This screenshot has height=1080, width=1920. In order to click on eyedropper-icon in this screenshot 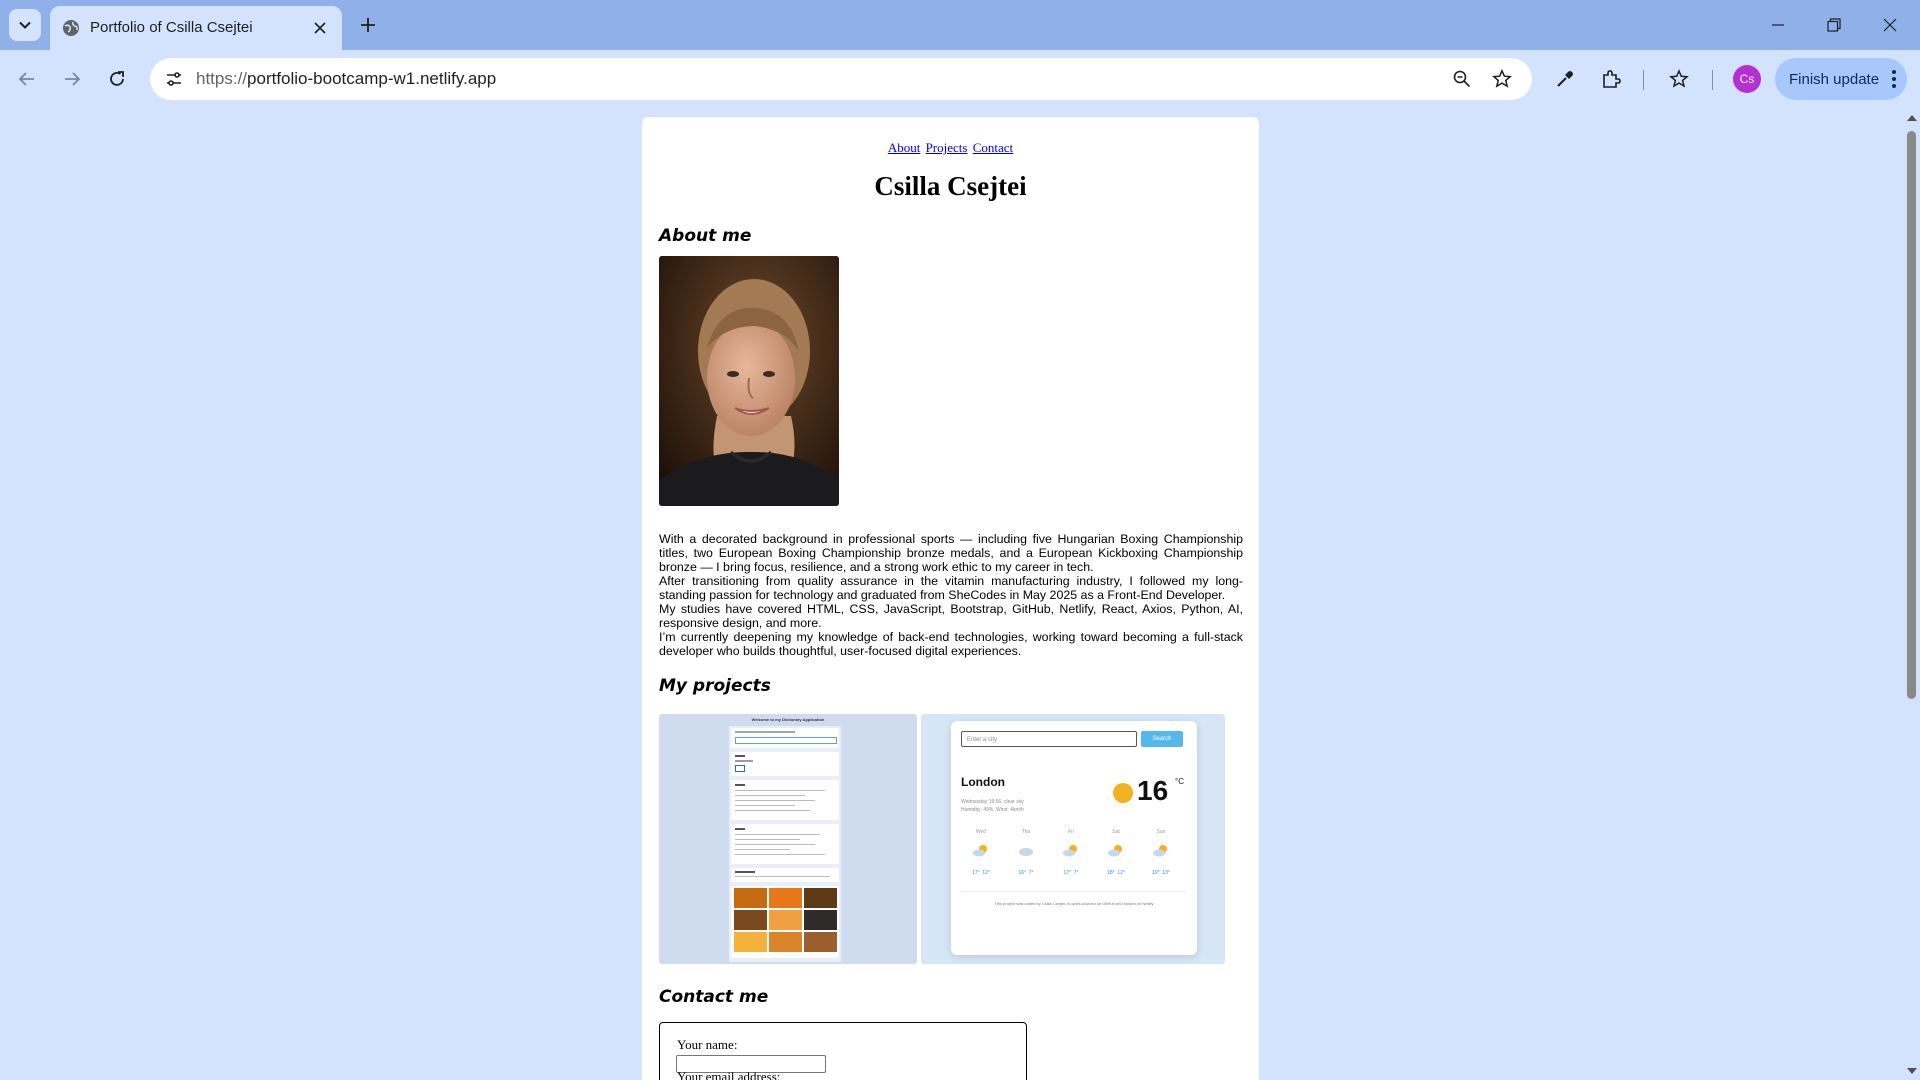, I will do `click(1565, 79)`.